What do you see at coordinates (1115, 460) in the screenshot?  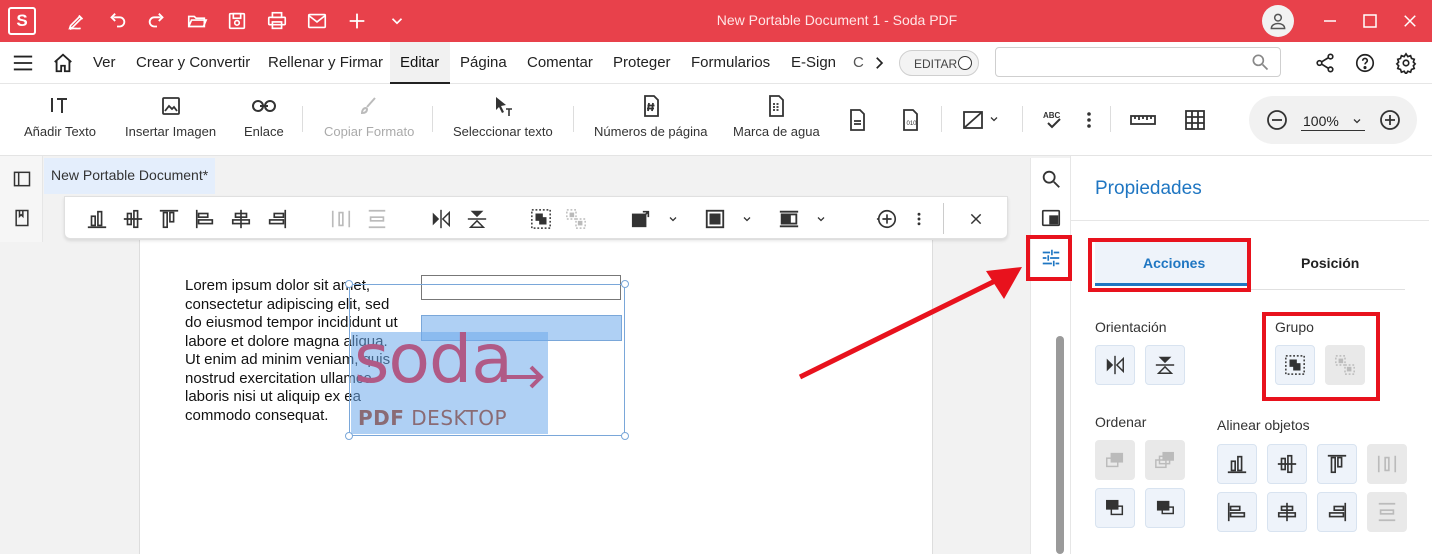 I see `bring-forward-button` at bounding box center [1115, 460].